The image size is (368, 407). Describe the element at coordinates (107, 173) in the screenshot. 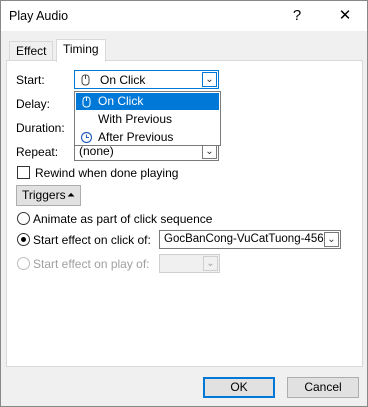

I see `rewind-label: Rewind when done playing` at that location.